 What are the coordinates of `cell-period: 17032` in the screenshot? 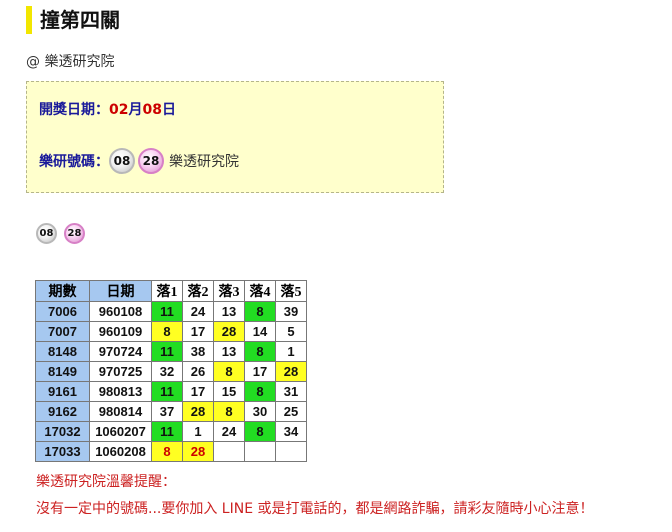 It's located at (62, 431).